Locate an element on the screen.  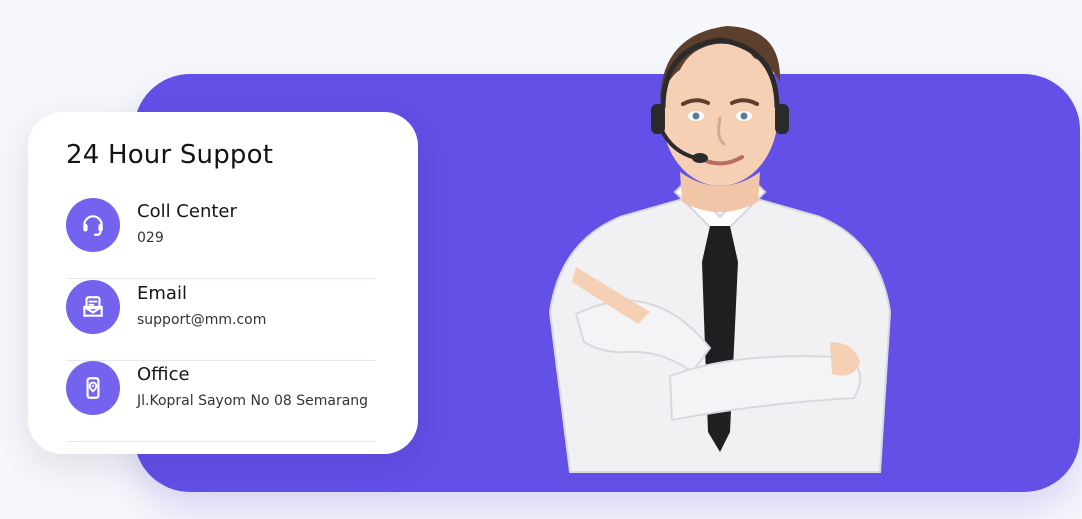
office-value: Jl.Kopral Sayom No 08 Semarang is located at coordinates (253, 401).